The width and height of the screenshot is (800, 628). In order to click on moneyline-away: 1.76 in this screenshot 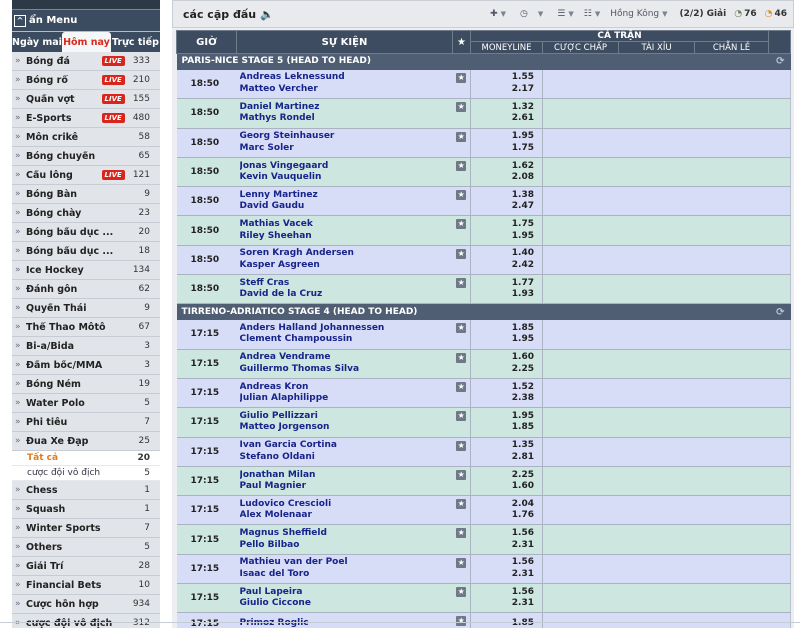, I will do `click(502, 516)`.